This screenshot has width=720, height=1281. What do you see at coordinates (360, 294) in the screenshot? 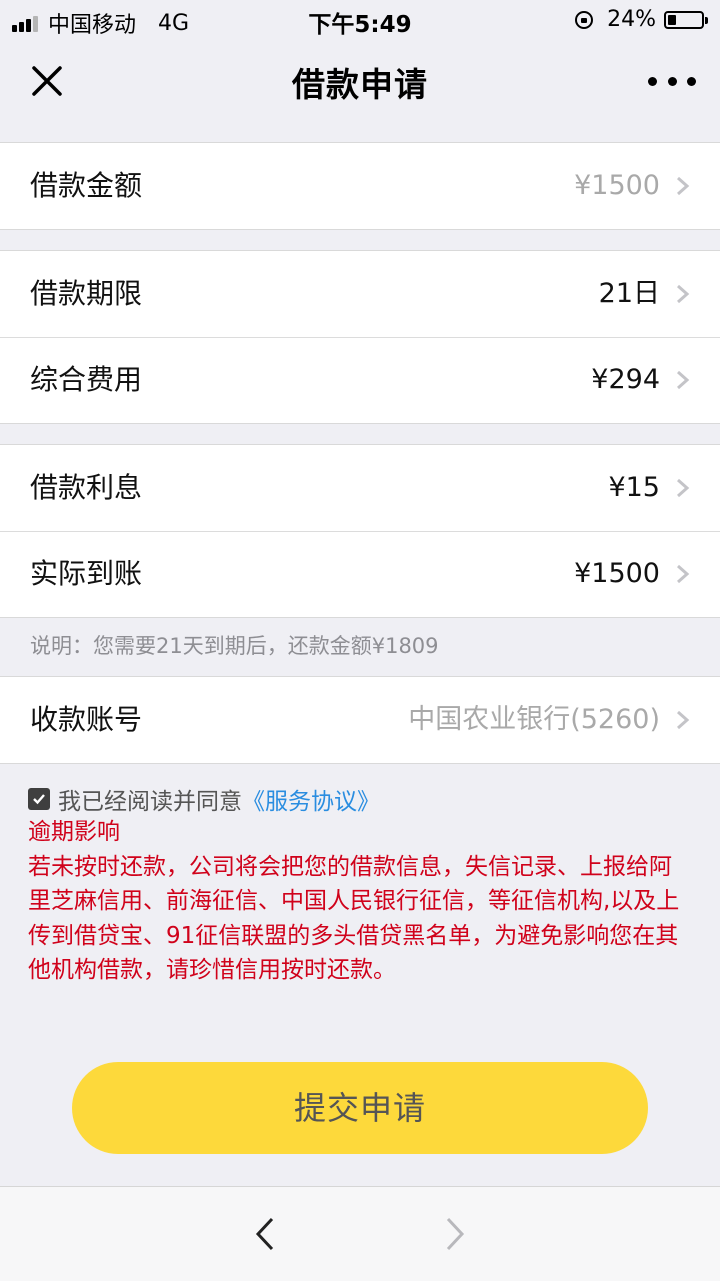
I see `loan-term-row: 借款期限 21日` at bounding box center [360, 294].